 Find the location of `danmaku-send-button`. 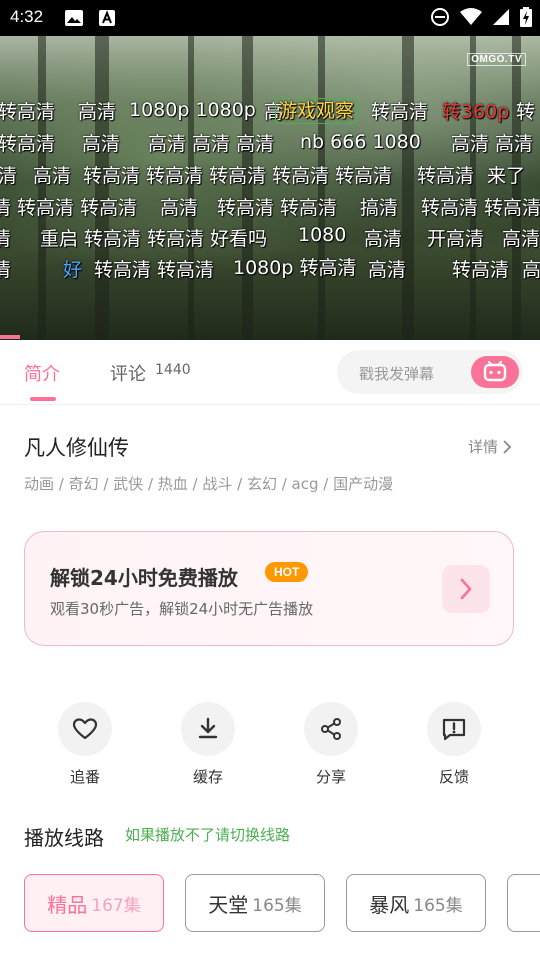

danmaku-send-button is located at coordinates (495, 372).